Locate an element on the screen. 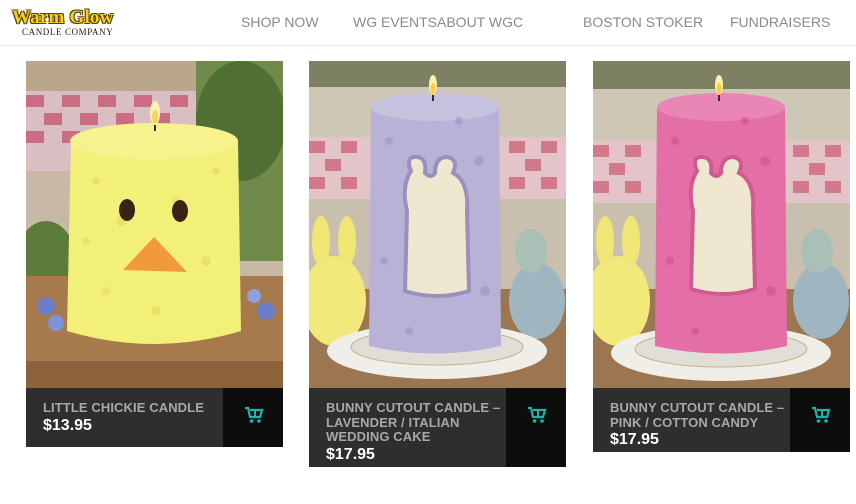 The image size is (856, 504). nav-shop-now: SHOP NOW is located at coordinates (280, 22).